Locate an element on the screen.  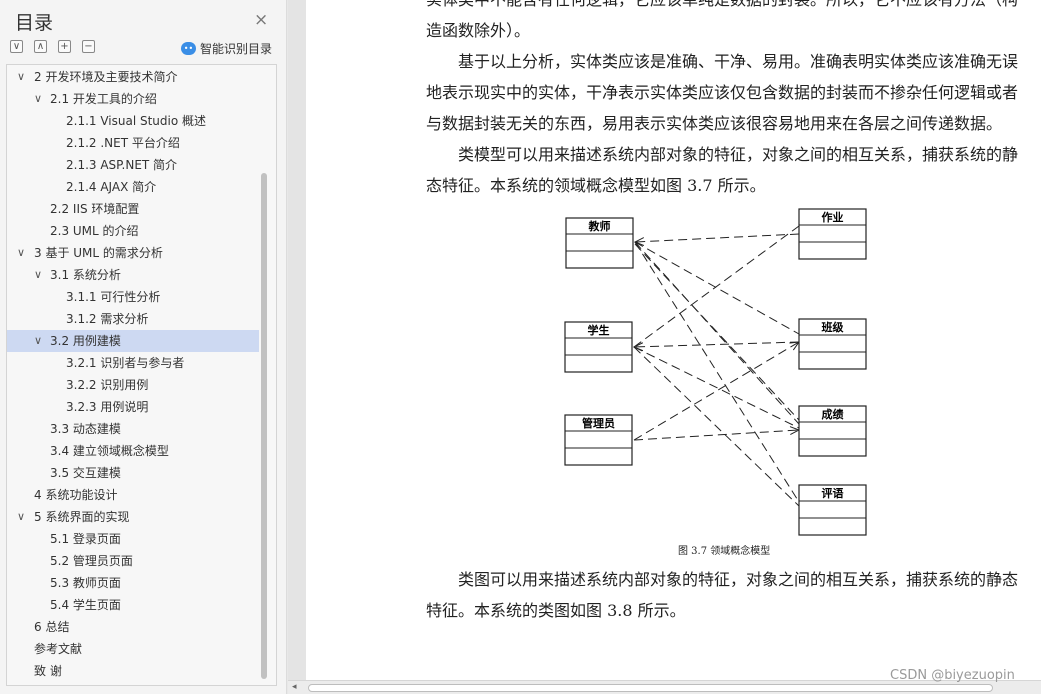
toc-item-label: 3.3 动态建模 is located at coordinates (85, 429).